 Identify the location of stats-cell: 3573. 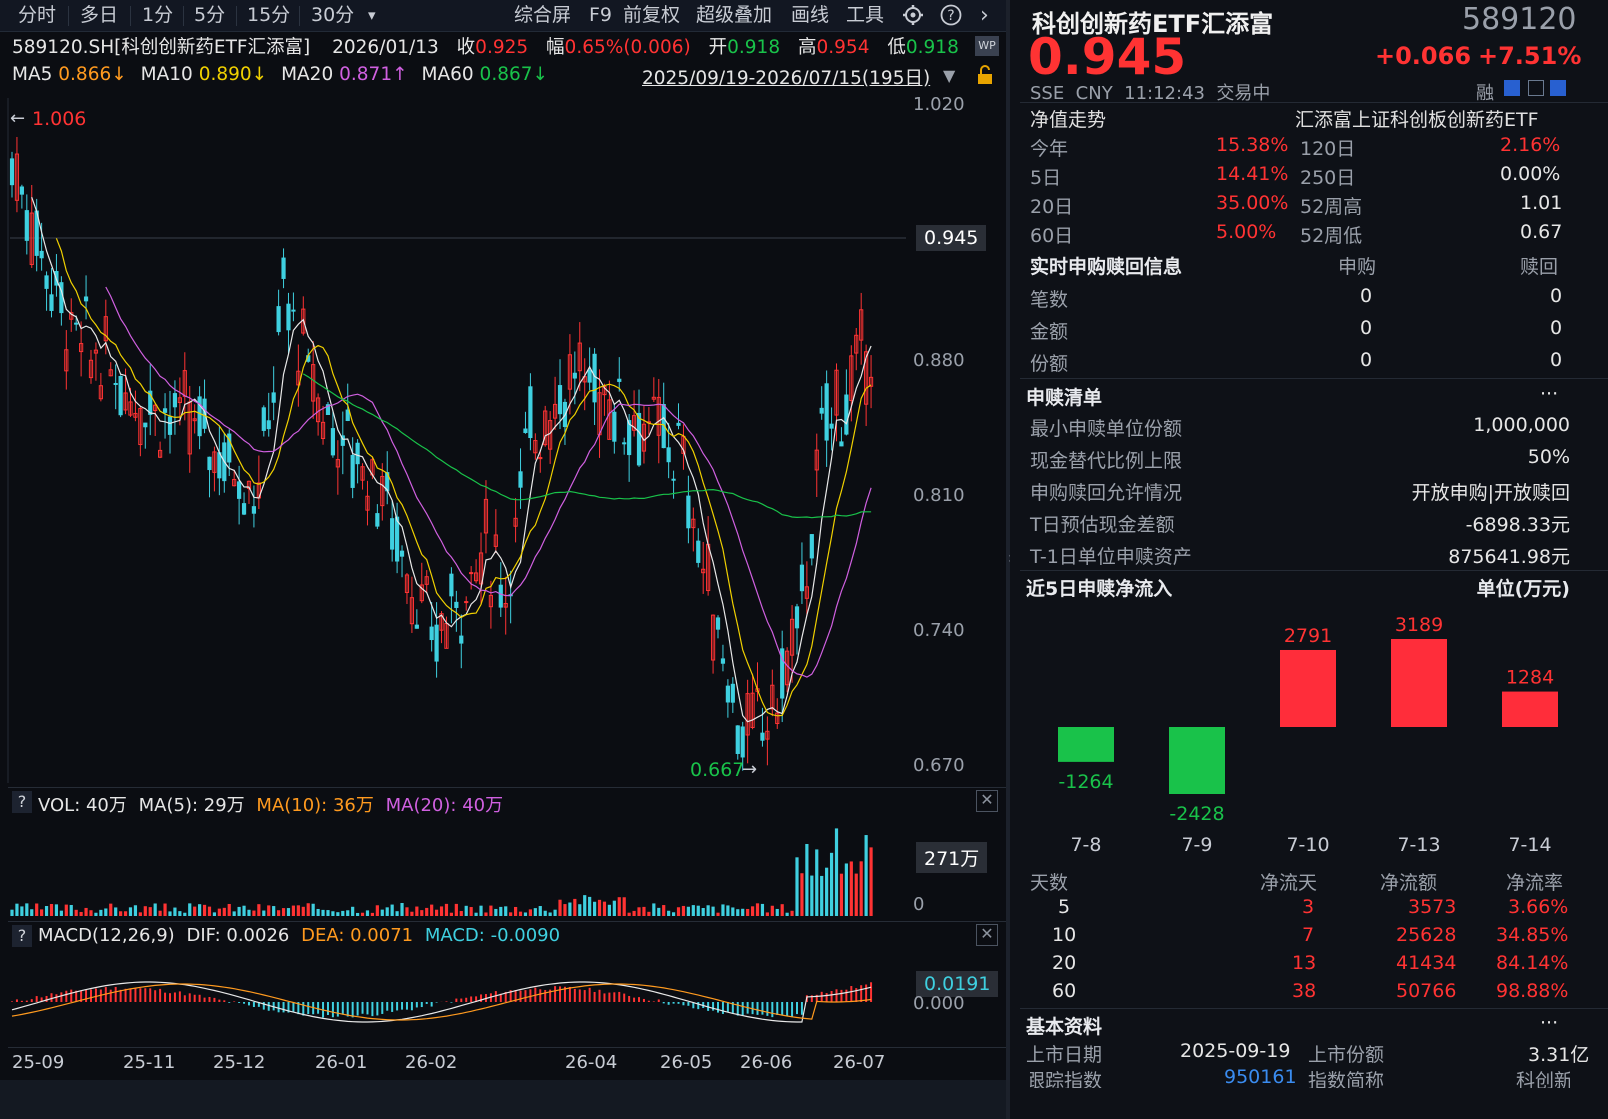
(1432, 907).